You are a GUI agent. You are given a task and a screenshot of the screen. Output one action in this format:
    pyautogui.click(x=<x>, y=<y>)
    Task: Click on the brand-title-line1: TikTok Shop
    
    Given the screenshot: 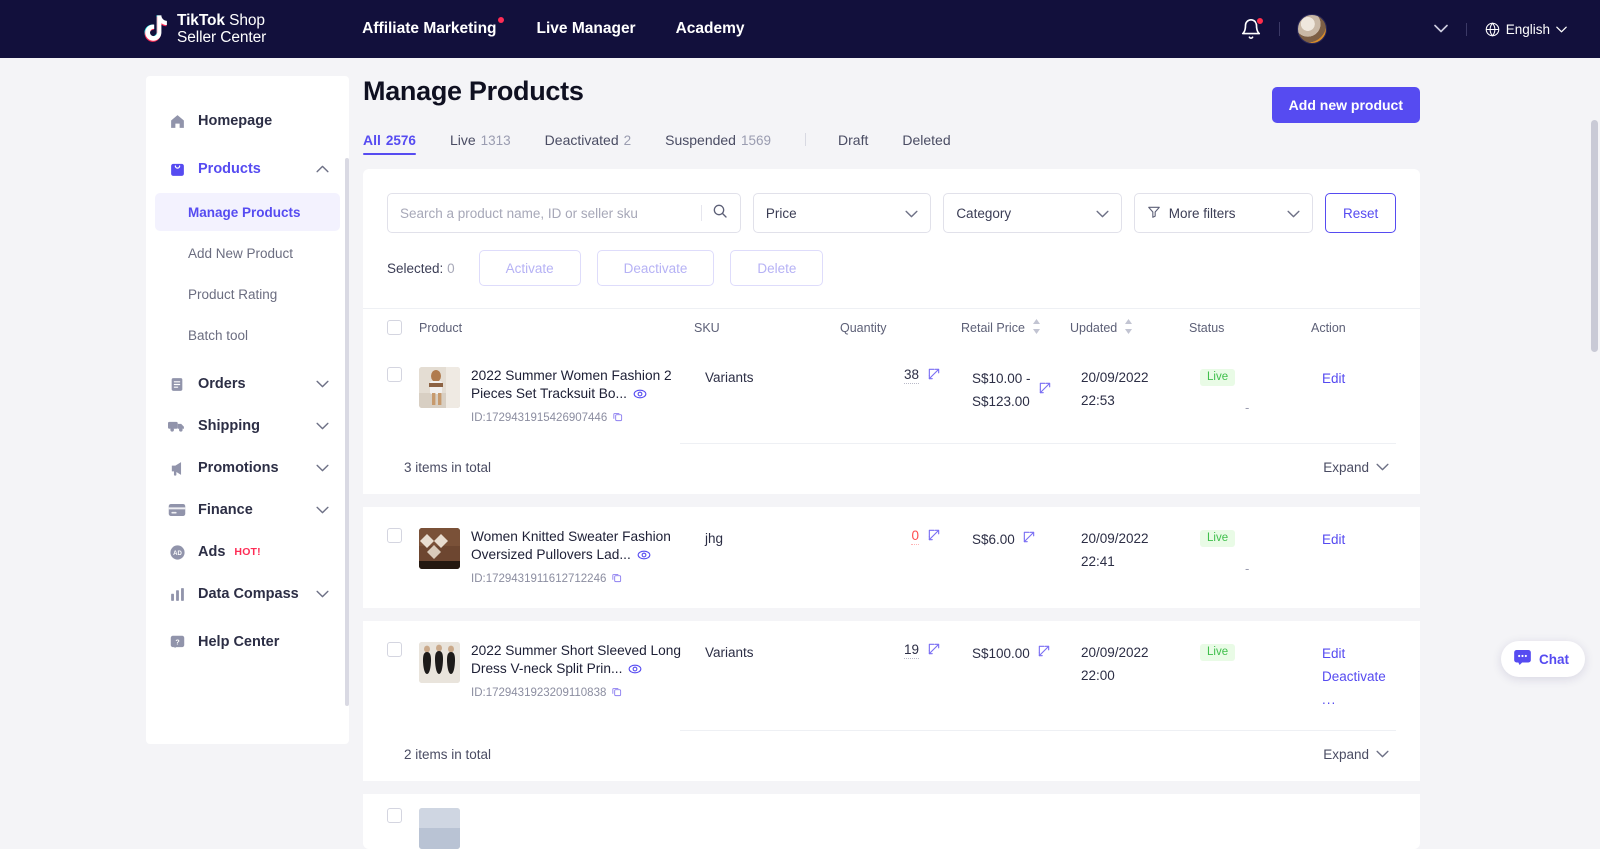 What is the action you would take?
    pyautogui.click(x=221, y=20)
    